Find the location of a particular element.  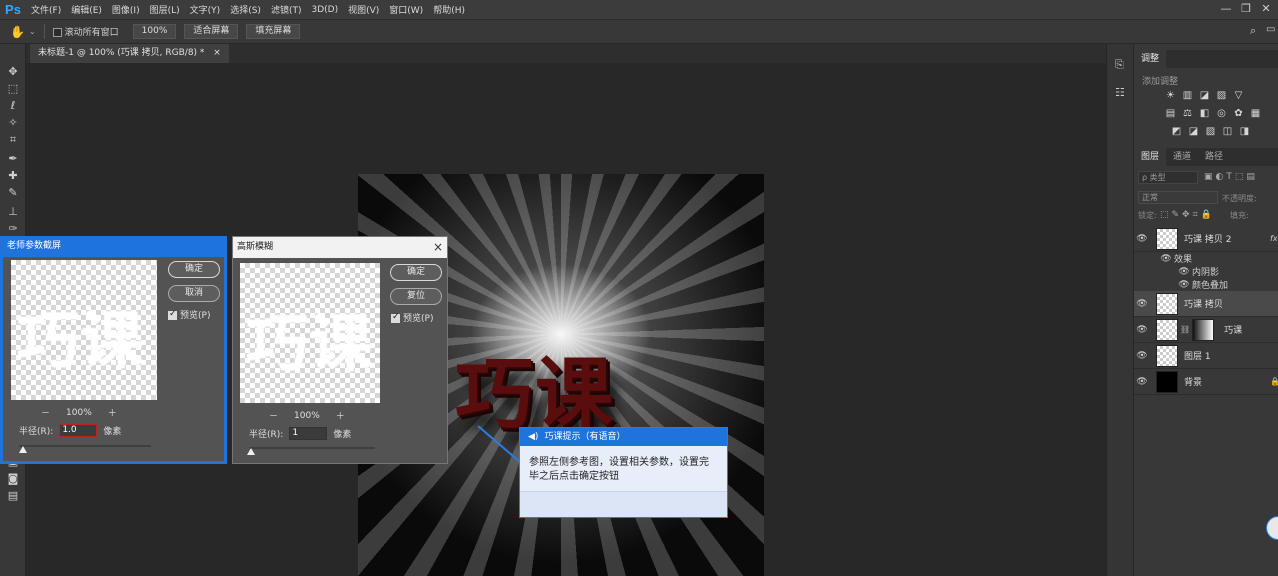

color-balance-icon: ⚖ is located at coordinates (1187, 114).